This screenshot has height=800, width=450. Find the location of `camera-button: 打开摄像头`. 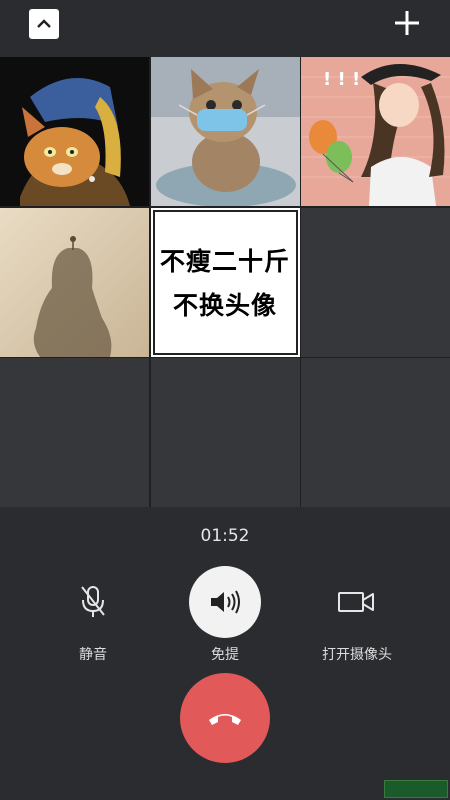

camera-button: 打开摄像头 is located at coordinates (357, 615).